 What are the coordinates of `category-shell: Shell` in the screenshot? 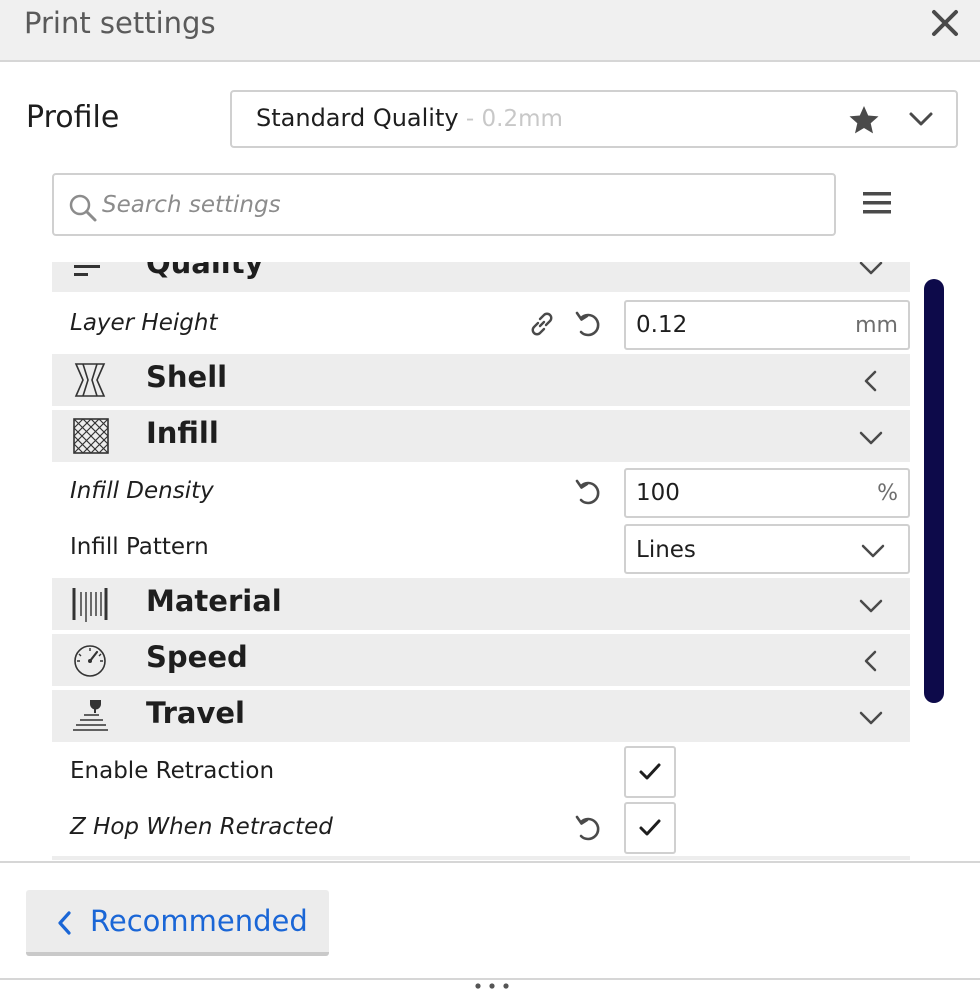 It's located at (481, 380).